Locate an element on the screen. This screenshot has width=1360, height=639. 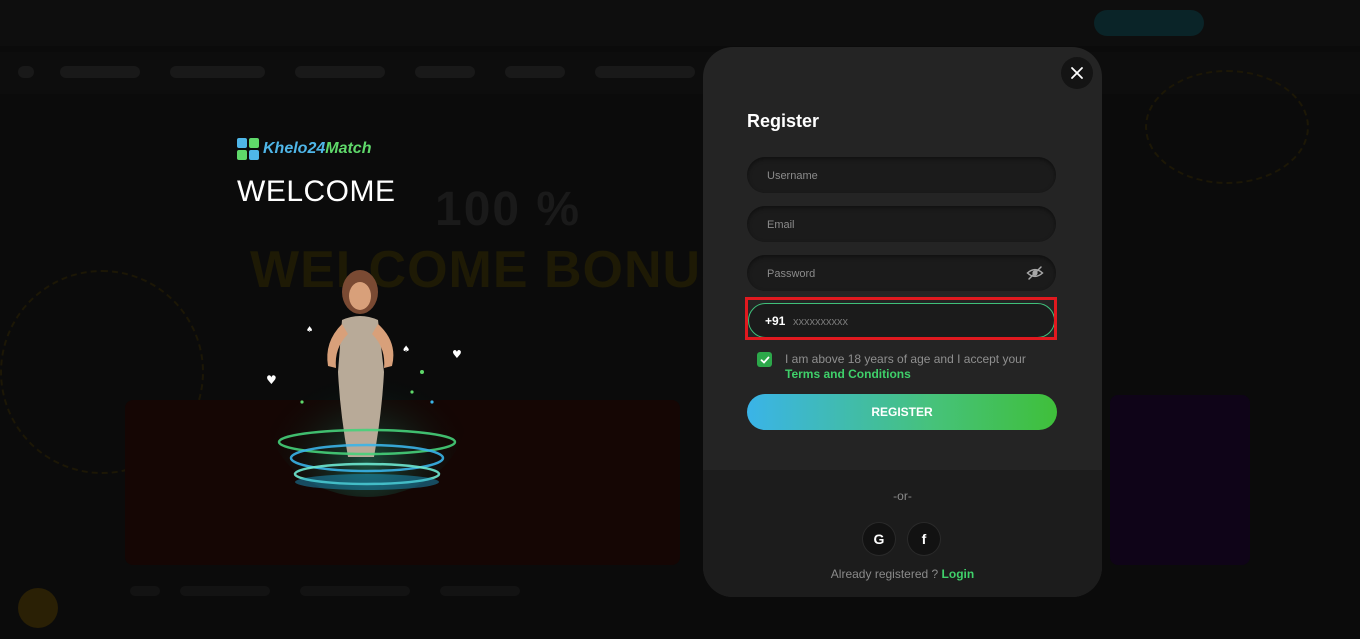
password-field is located at coordinates (901, 274).